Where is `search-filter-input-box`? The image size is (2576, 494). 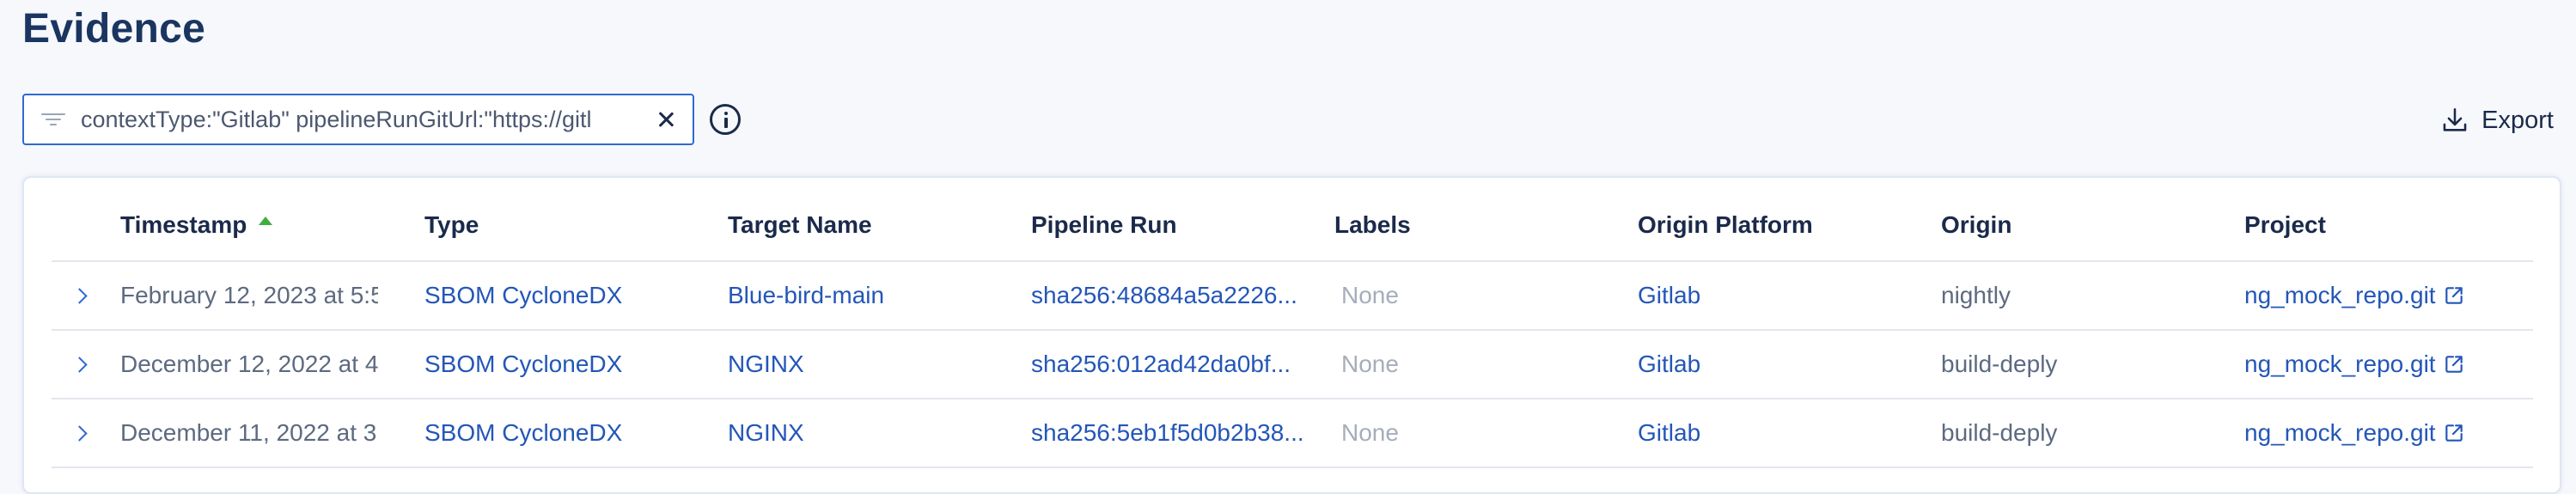 search-filter-input-box is located at coordinates (358, 119).